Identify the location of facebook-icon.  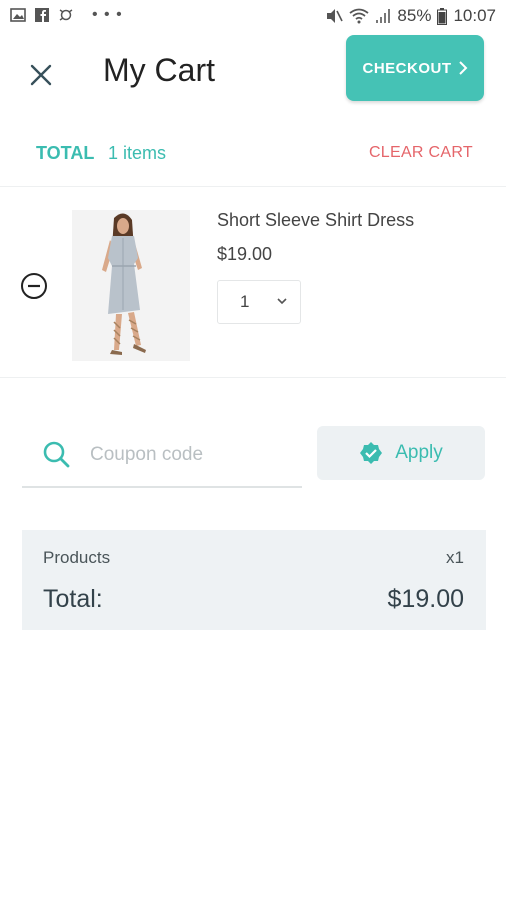
(42, 15).